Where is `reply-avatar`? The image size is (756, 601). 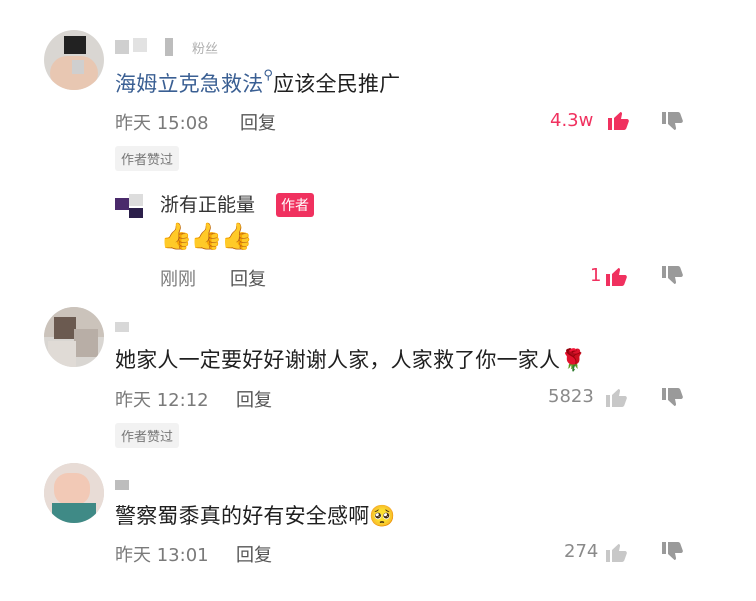
reply-avatar is located at coordinates (135, 210).